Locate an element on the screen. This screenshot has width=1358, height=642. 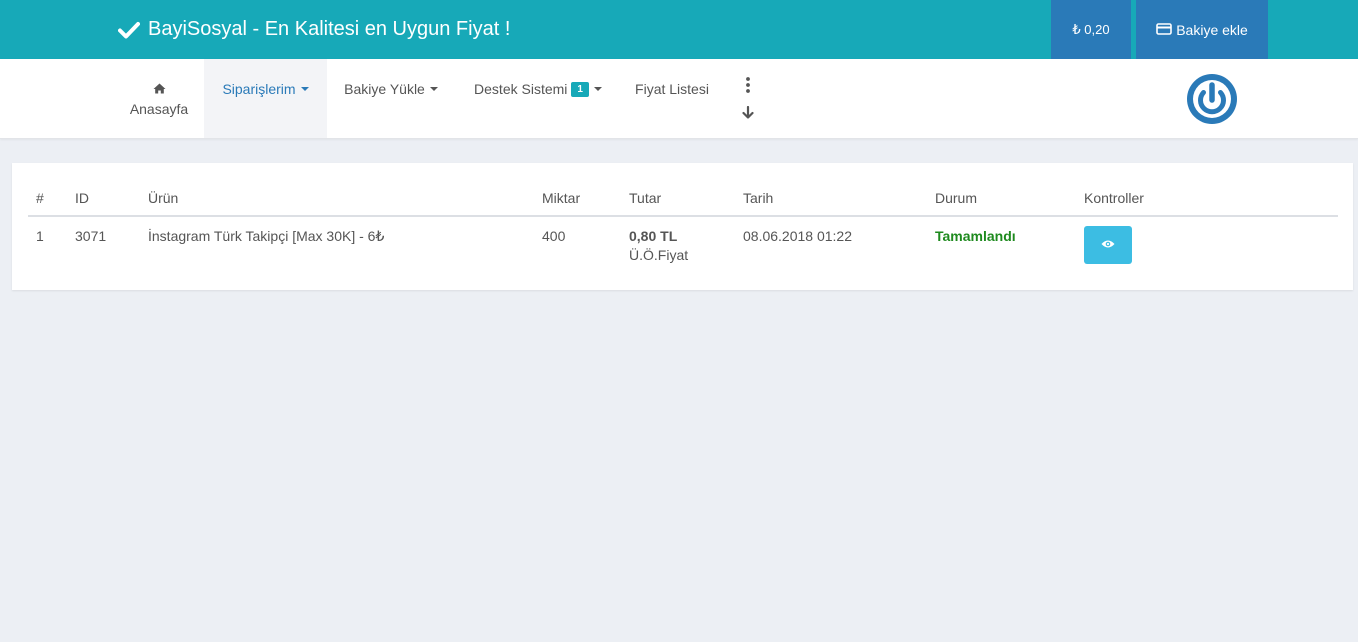
add-balance-button: Bakiye ekle is located at coordinates (1202, 29).